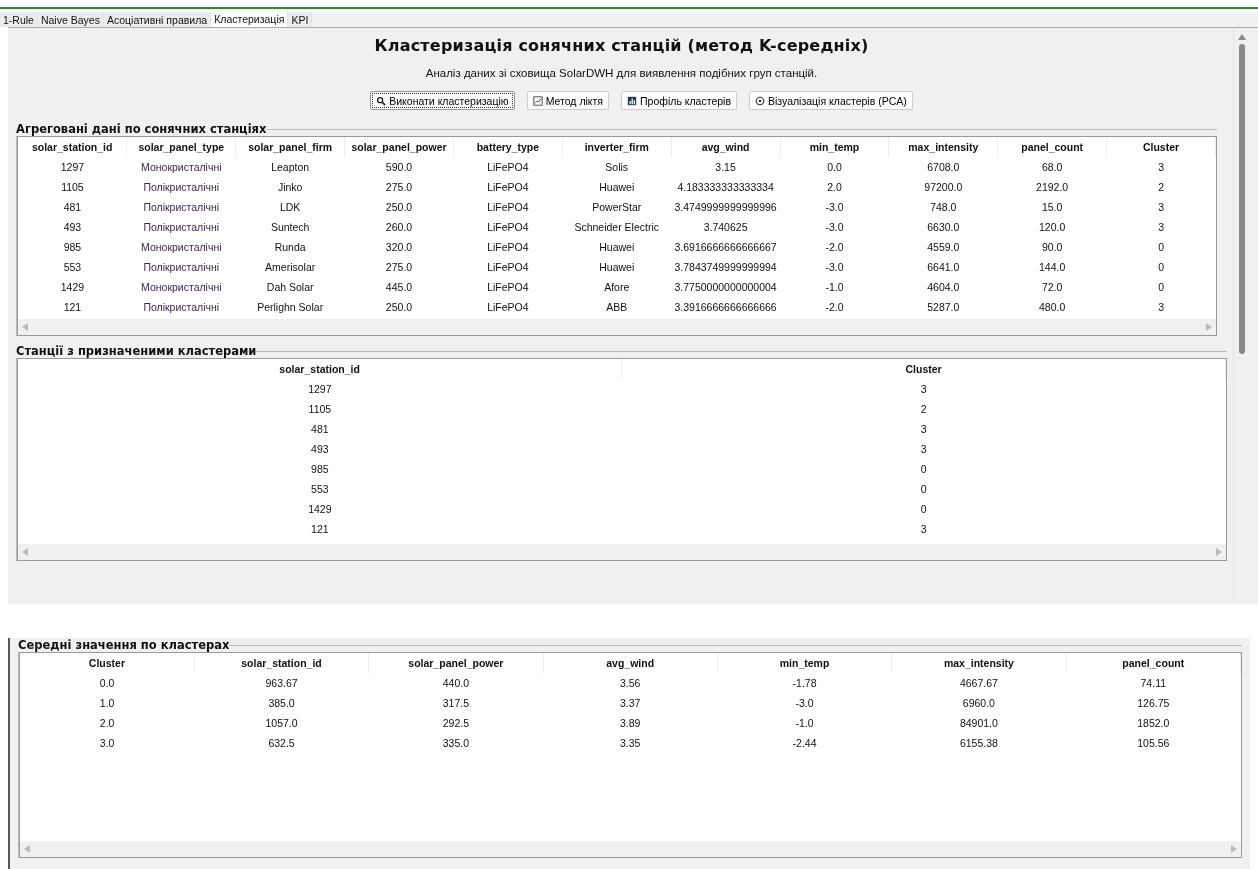 Image resolution: width=1258 pixels, height=869 pixels. What do you see at coordinates (141, 129) in the screenshot?
I see `section-title: Агреговані дані по сонячних станціях` at bounding box center [141, 129].